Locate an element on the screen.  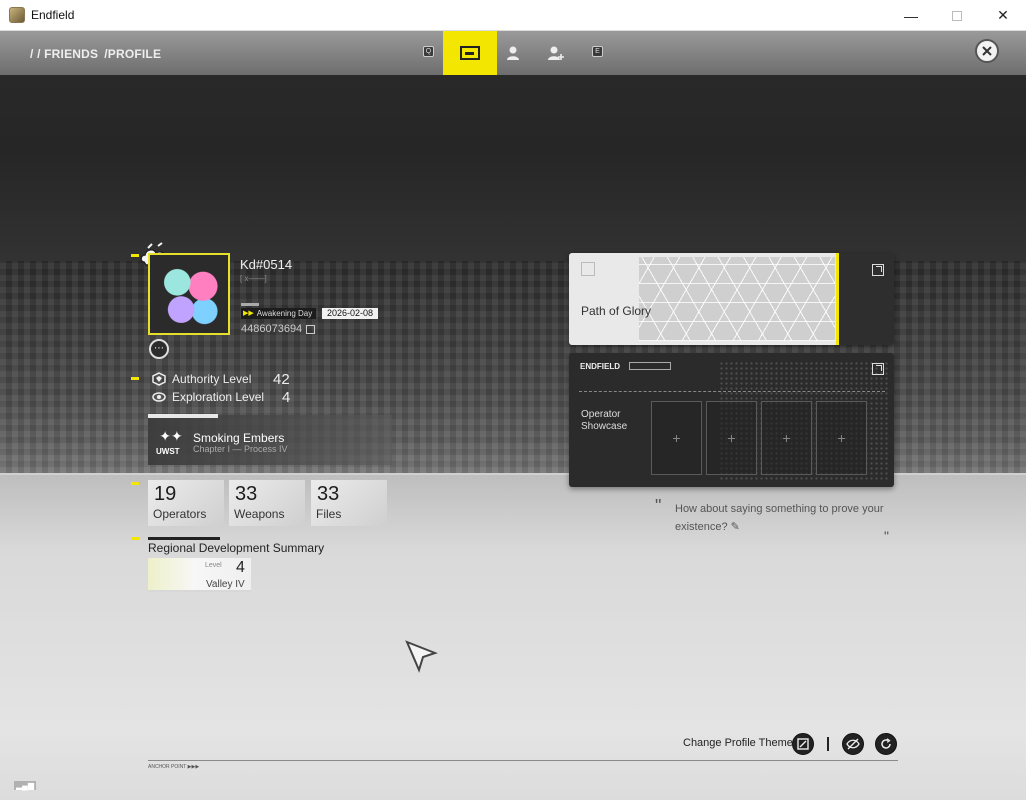
operator-showcase-card: ENDFIELD Operator Showcase + + + + is located at coordinates (731, 420).